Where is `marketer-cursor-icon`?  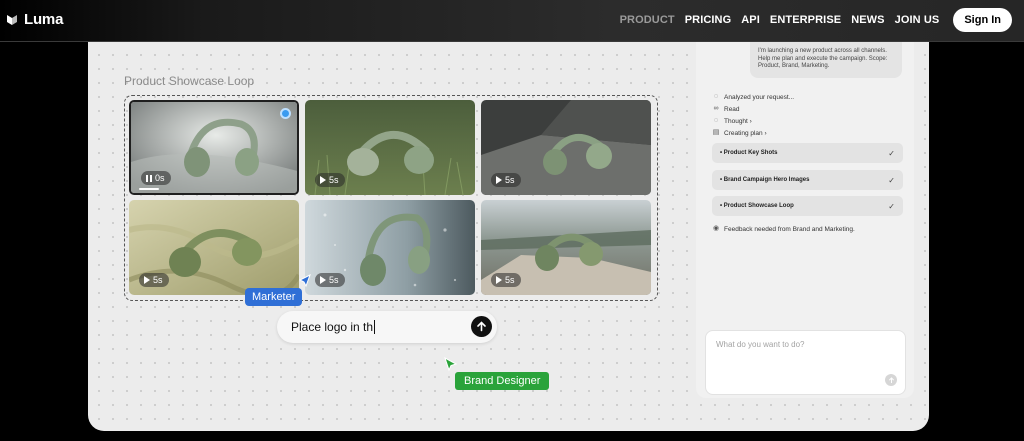 marketer-cursor-icon is located at coordinates (304, 281).